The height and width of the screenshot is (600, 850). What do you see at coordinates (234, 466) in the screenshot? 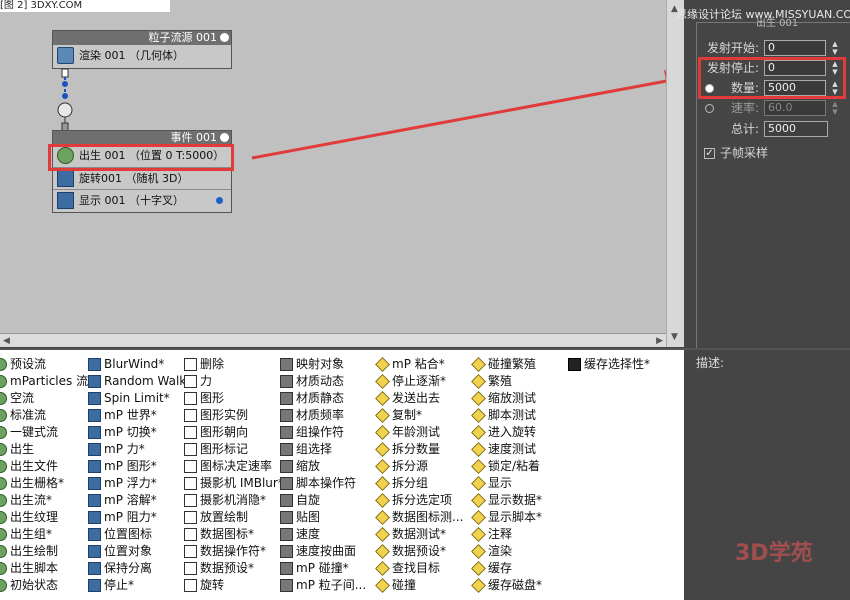
I see `operator-item: 图标决定速率` at bounding box center [234, 466].